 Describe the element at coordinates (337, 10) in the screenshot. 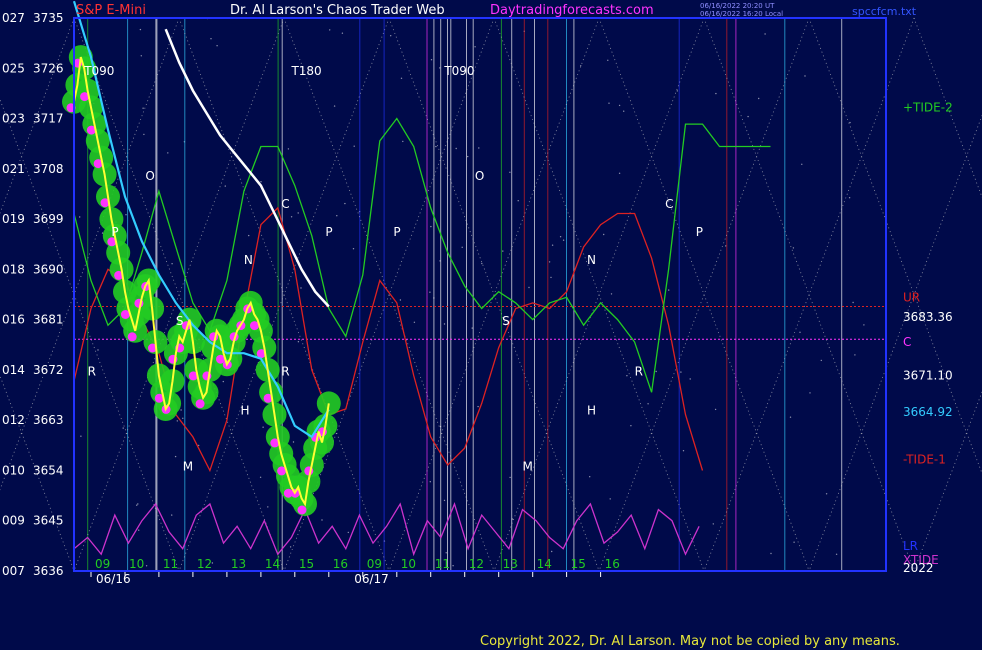

I see `page-title: Dr. Al Larson's Chaos Trader Web` at that location.